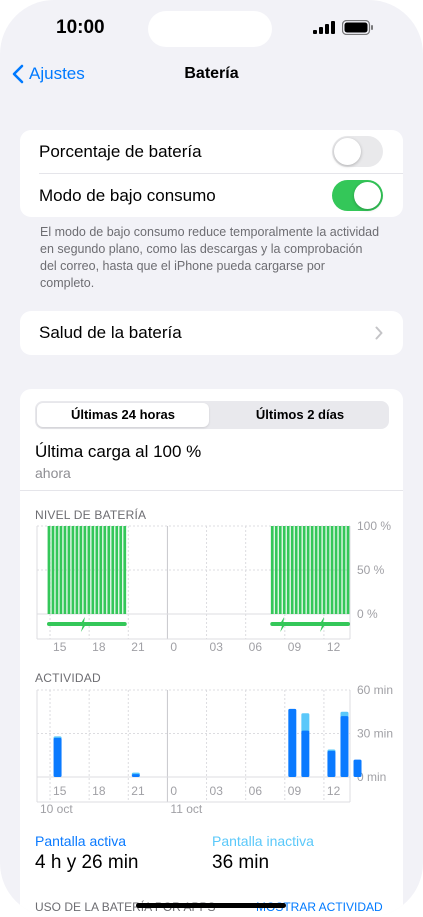  I want to click on screen-on-value: 4 h y 26 min, so click(87, 862).